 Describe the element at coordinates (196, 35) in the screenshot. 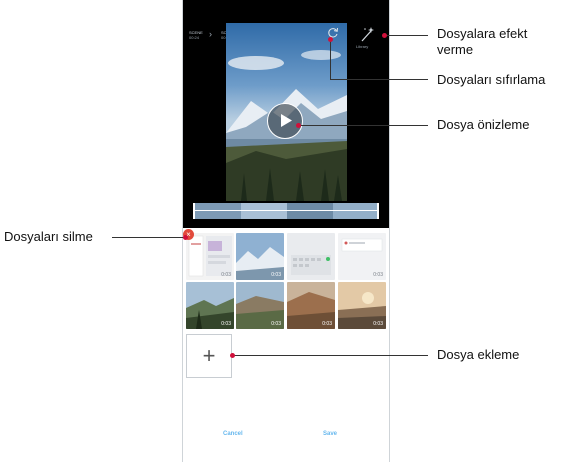

I see `breadcrumb-scene-1: SCENE 00:24` at that location.